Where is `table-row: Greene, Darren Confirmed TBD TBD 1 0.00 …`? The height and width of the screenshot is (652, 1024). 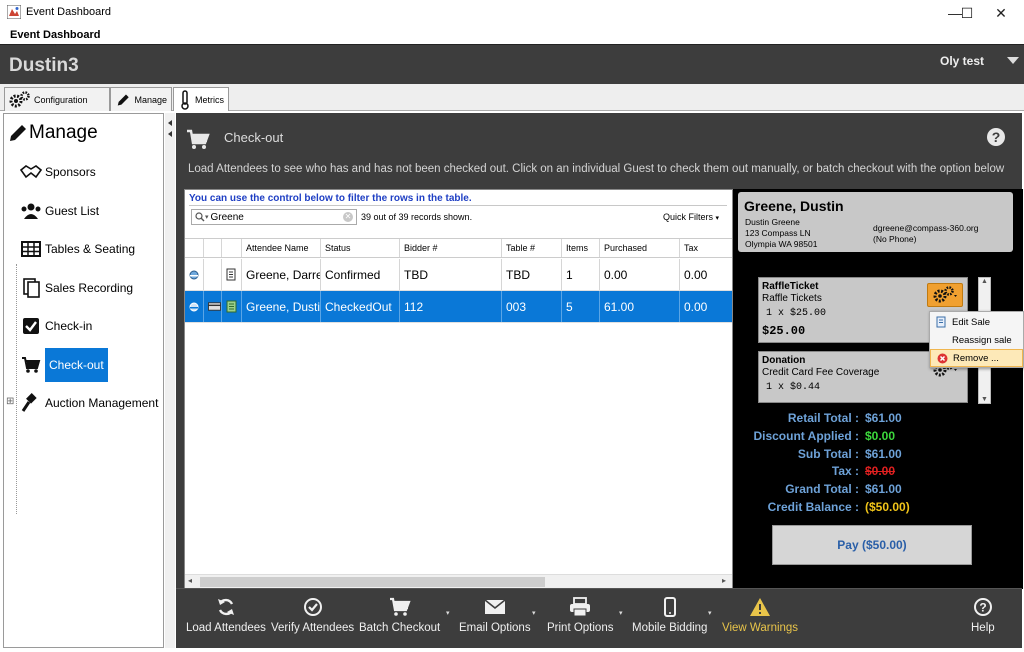
table-row: Greene, Darren Confirmed TBD TBD 1 0.00 … is located at coordinates (458, 275).